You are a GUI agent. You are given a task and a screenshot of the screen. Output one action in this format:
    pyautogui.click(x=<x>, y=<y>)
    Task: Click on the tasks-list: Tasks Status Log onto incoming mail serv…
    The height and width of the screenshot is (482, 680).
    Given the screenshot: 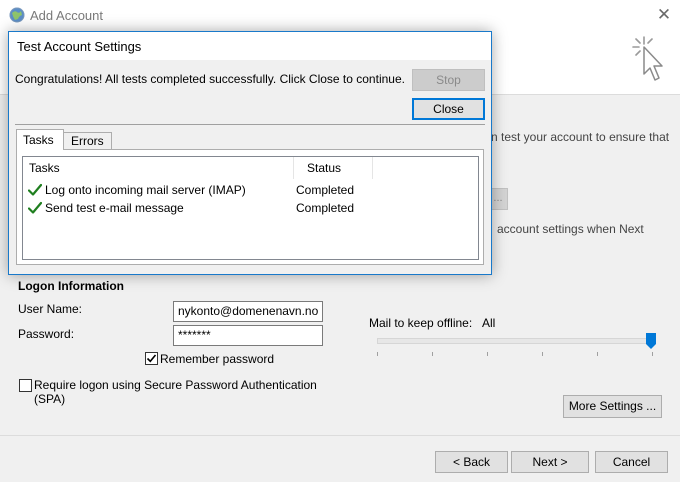 What is the action you would take?
    pyautogui.click(x=250, y=208)
    